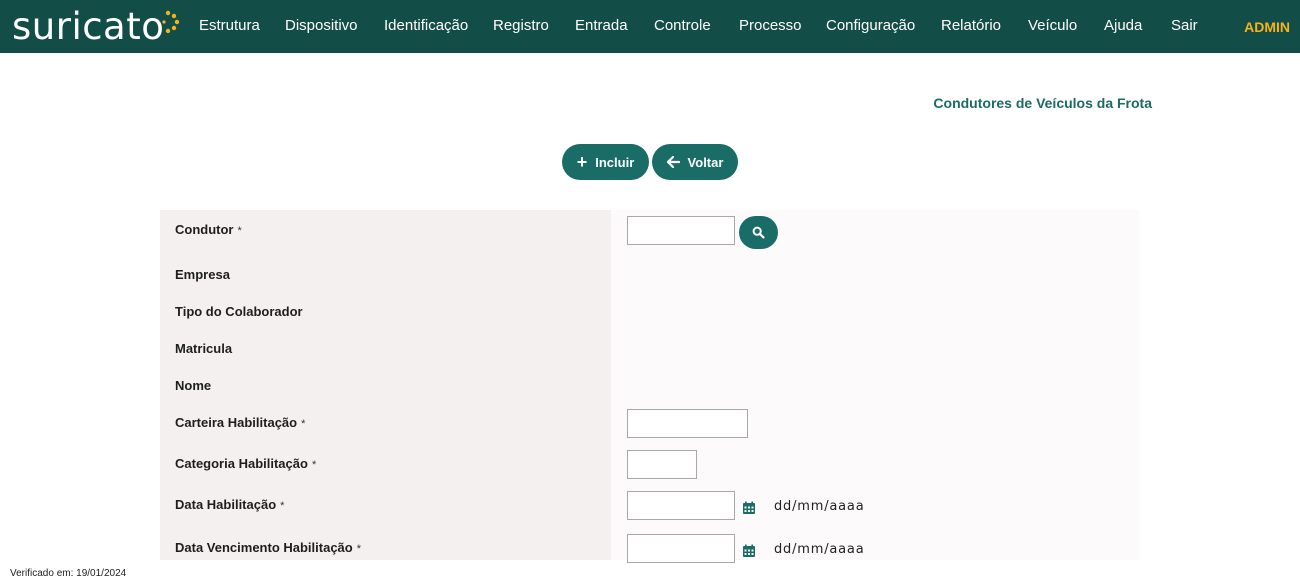 This screenshot has width=1300, height=588. What do you see at coordinates (68, 573) in the screenshot?
I see `verified-footer: Verificado em: 19/01/2024` at bounding box center [68, 573].